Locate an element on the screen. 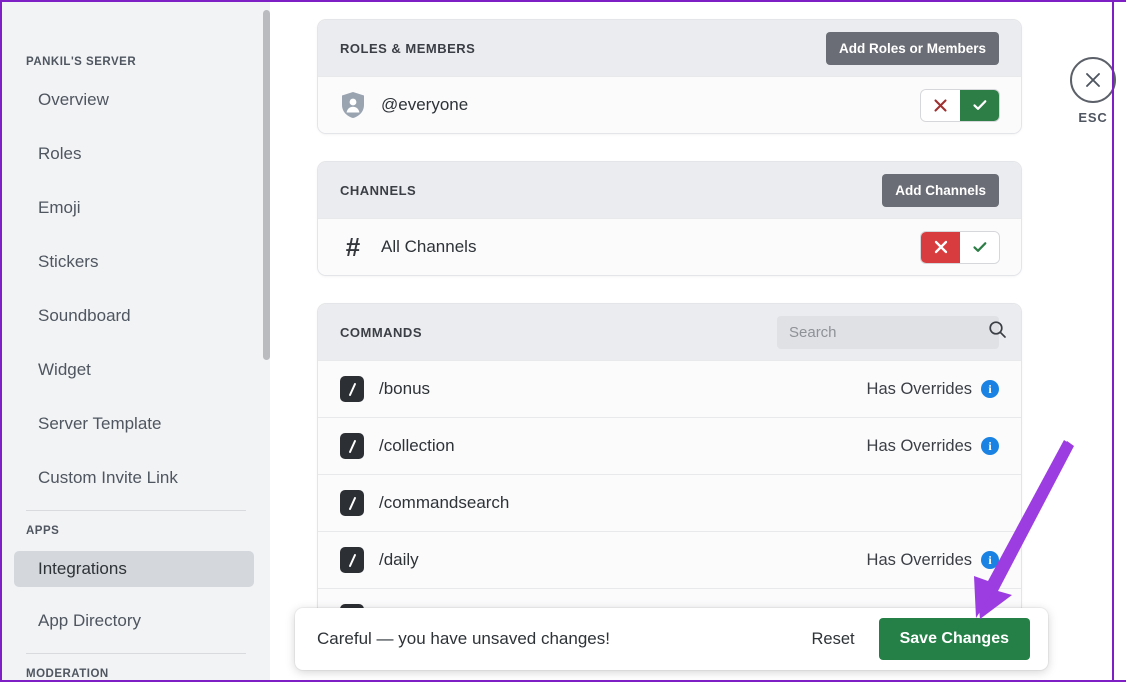  table-row: /commandsearch is located at coordinates (669, 502).